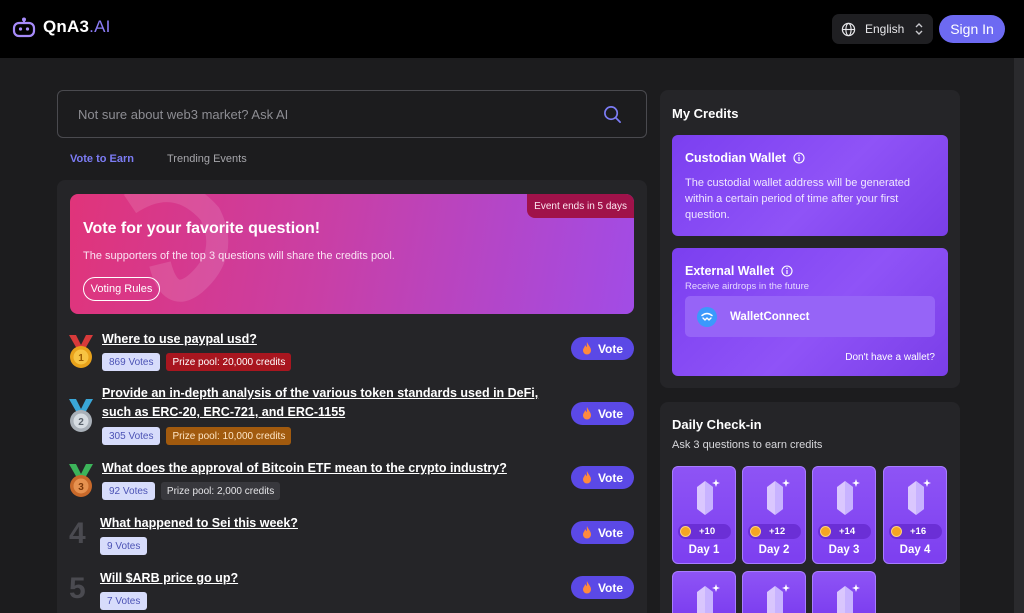 This screenshot has width=1024, height=613. What do you see at coordinates (128, 491) in the screenshot?
I see `votes-count-tag: 92 Votes` at bounding box center [128, 491].